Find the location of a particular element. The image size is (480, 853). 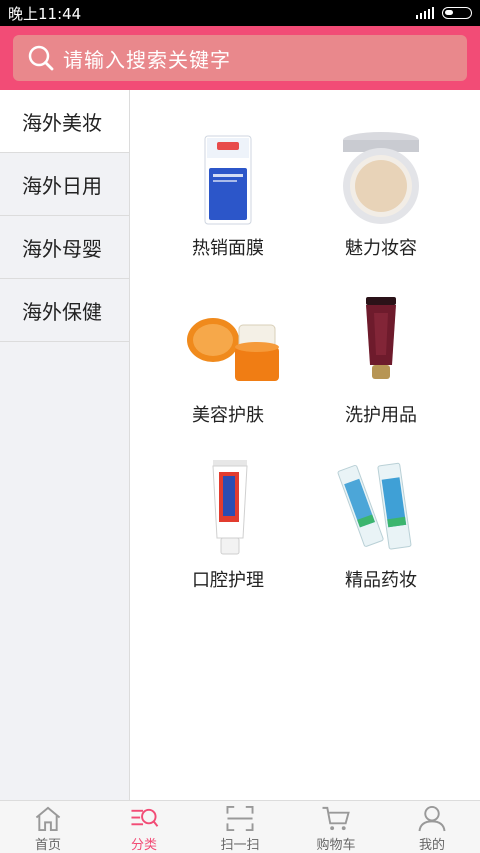

toothpaste-icon is located at coordinates (228, 510).